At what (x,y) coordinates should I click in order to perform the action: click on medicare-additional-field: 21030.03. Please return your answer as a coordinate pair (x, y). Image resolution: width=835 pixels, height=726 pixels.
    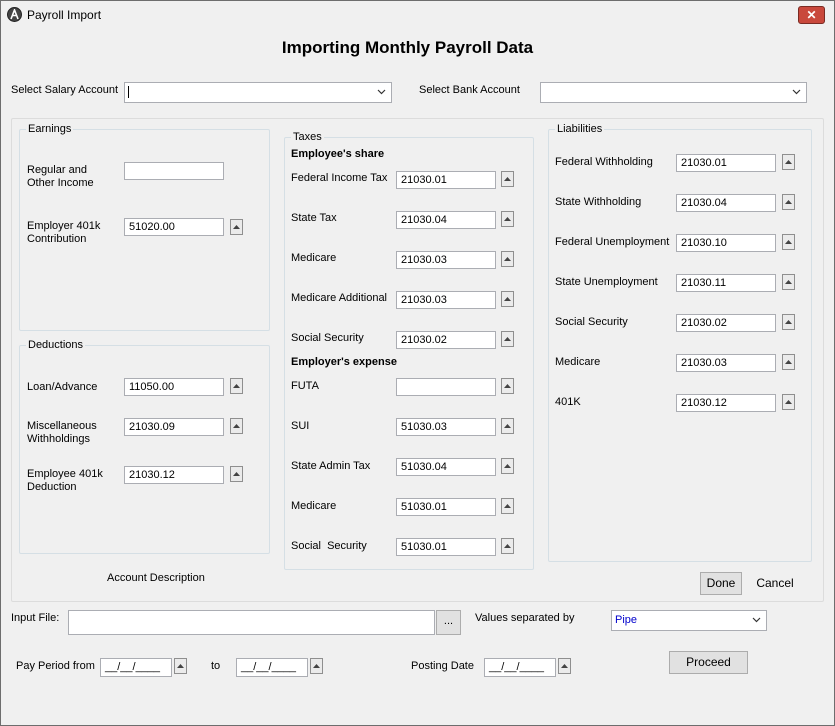
    Looking at the image, I should click on (446, 300).